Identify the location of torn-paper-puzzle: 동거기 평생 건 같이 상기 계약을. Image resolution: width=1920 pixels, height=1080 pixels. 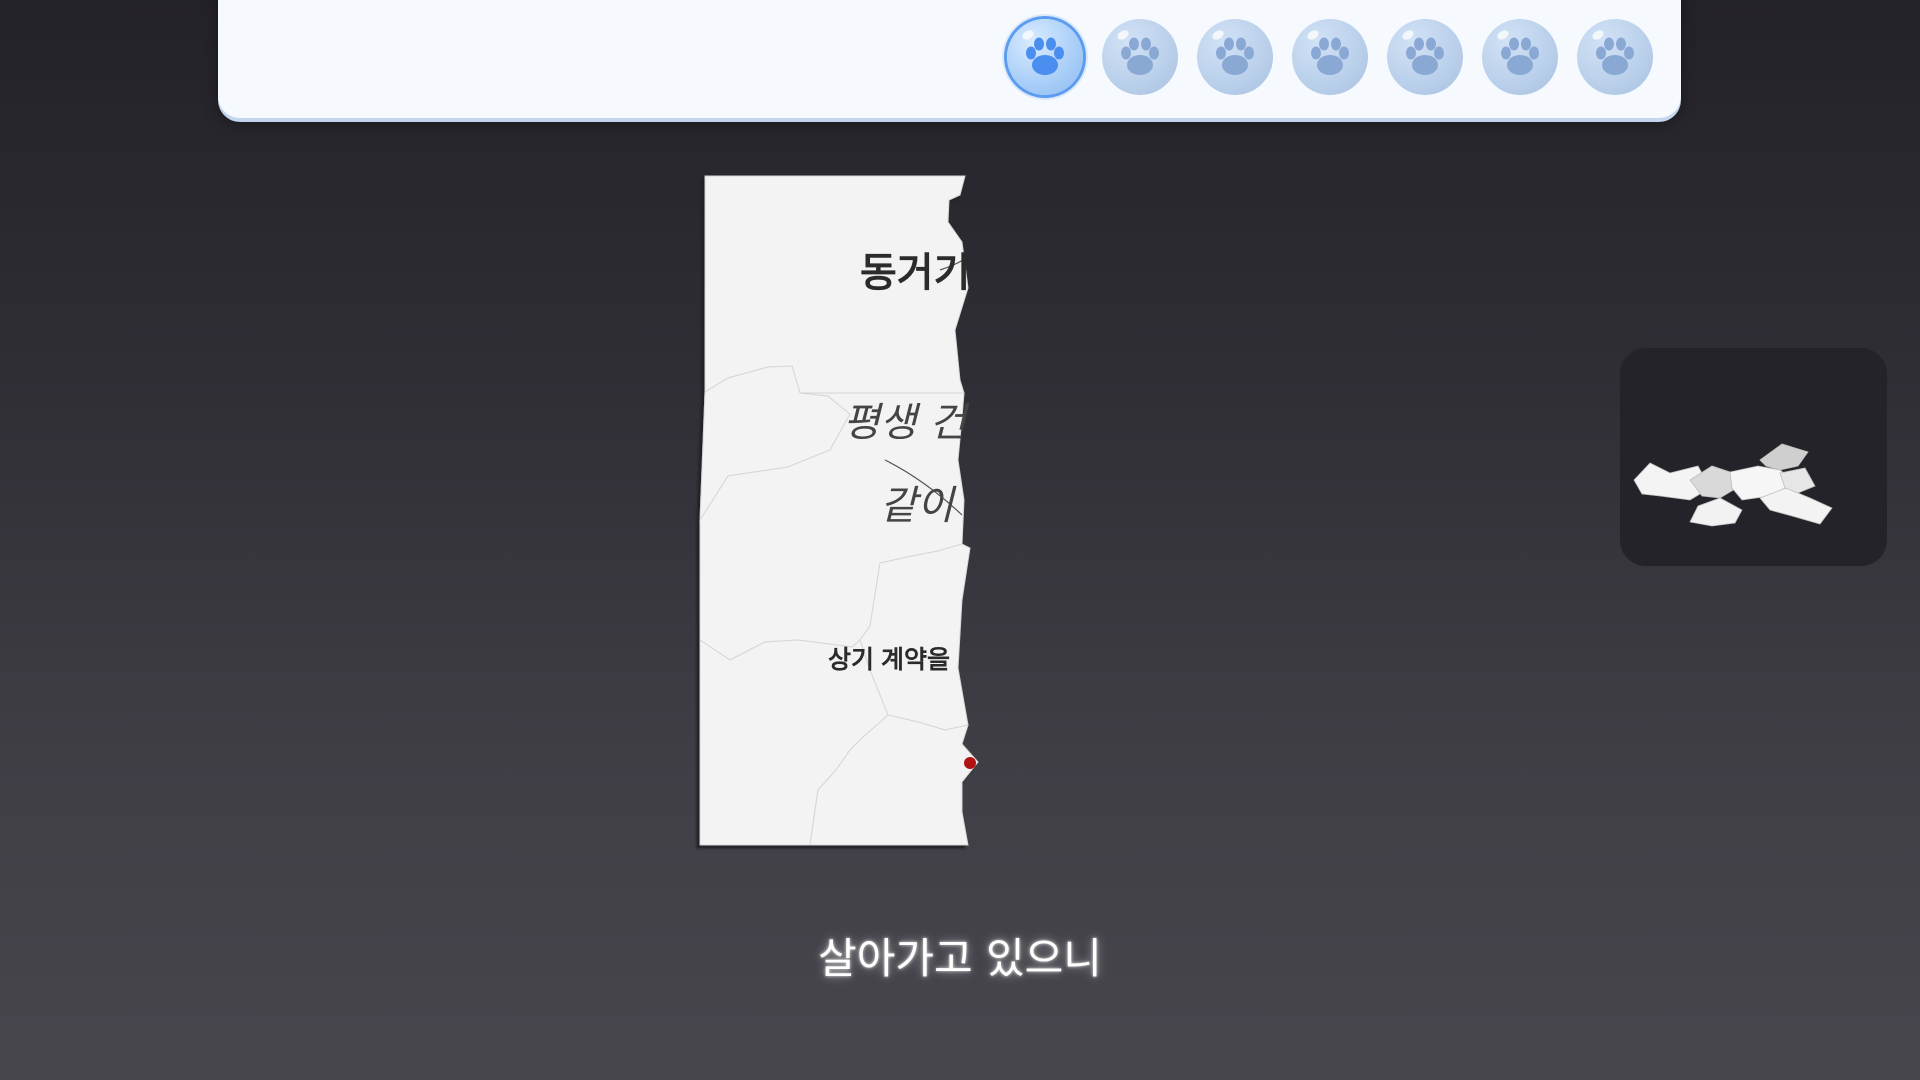
(844, 508).